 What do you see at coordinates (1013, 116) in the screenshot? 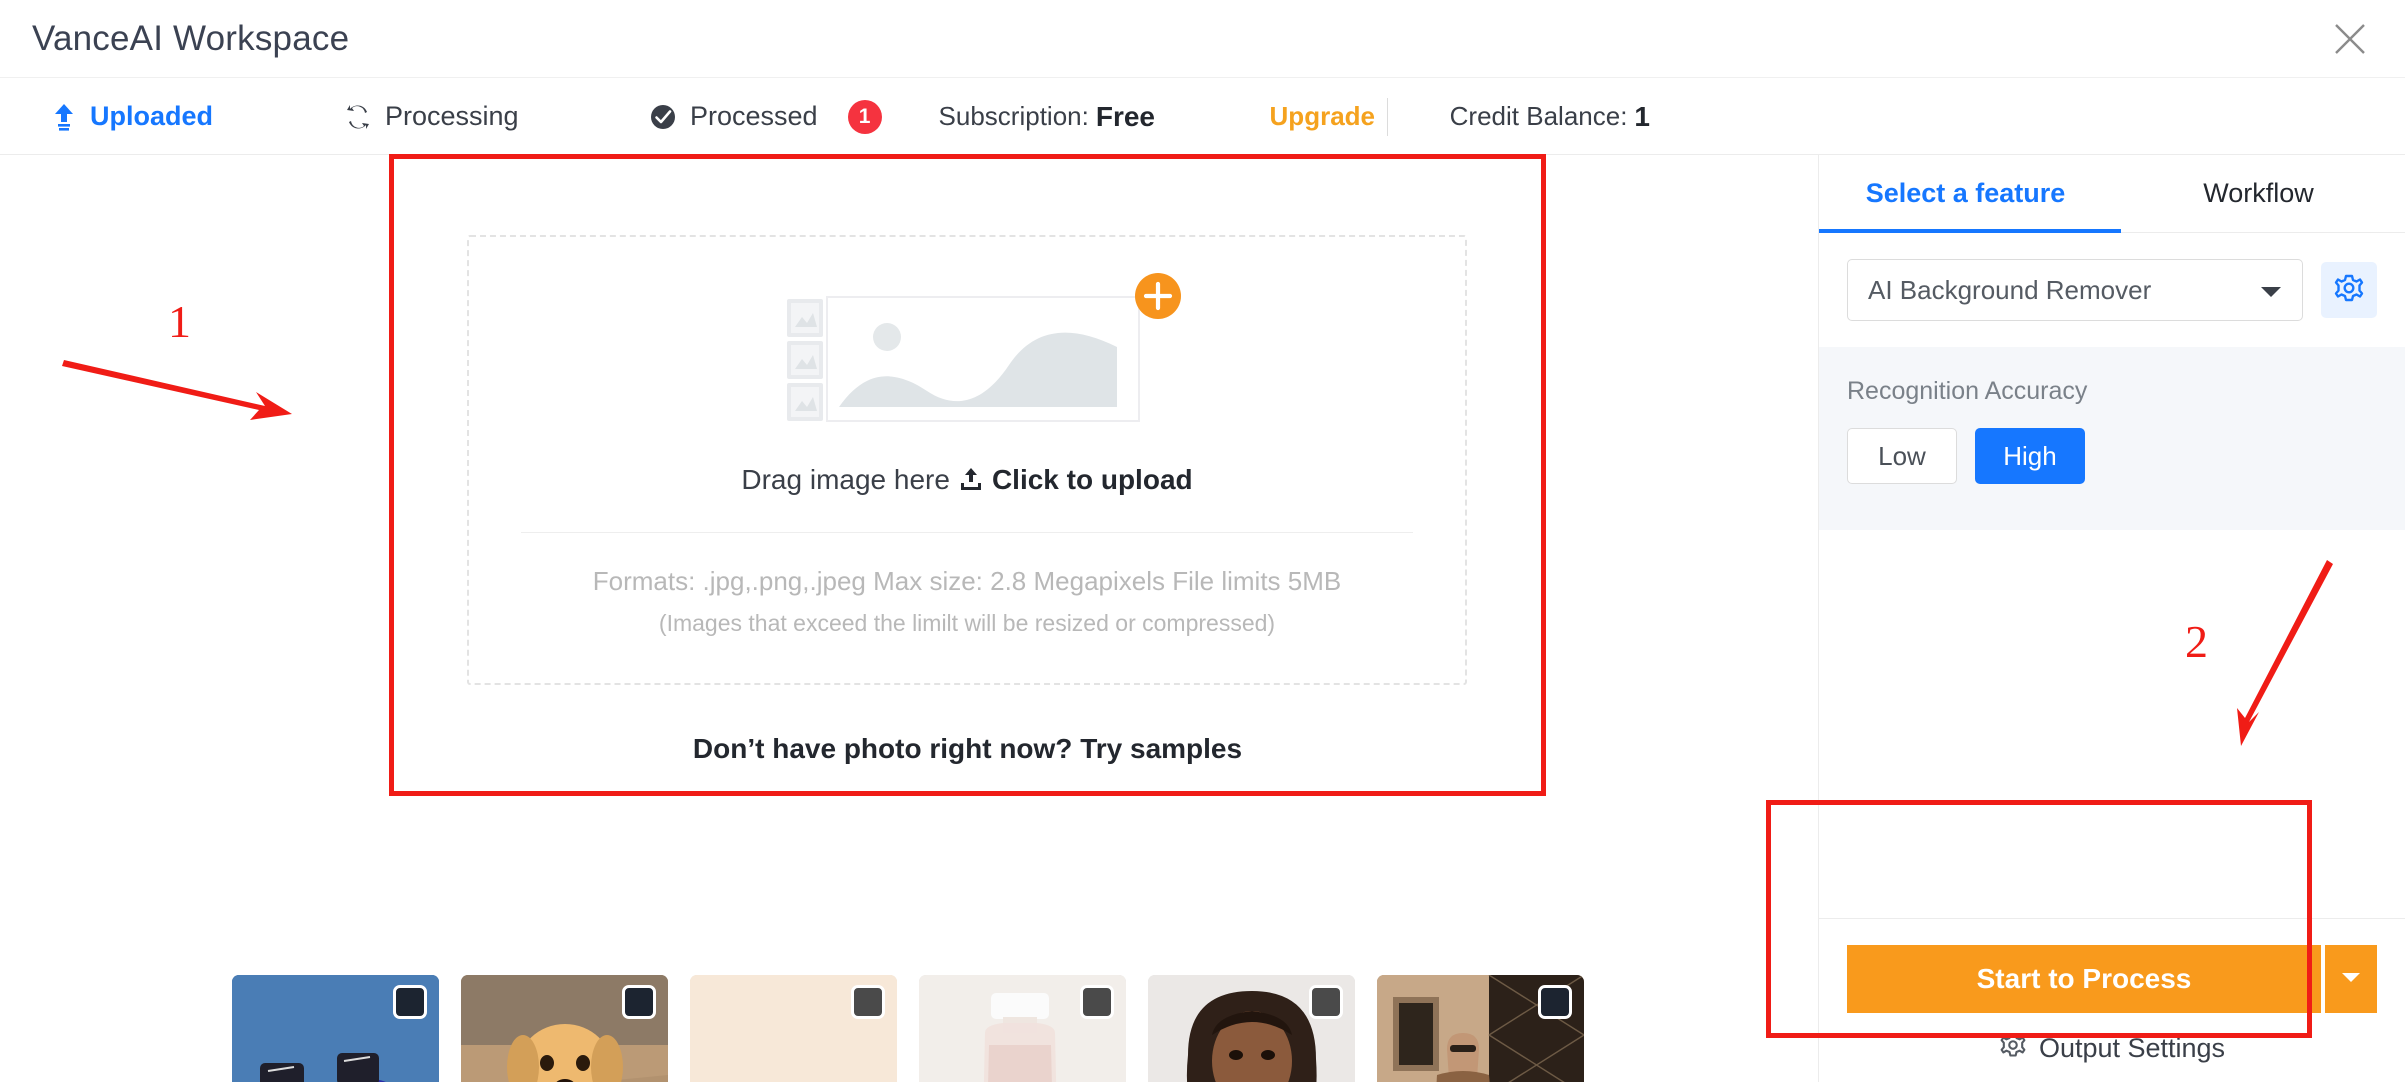
I see `subscription-label: Subscription:` at bounding box center [1013, 116].